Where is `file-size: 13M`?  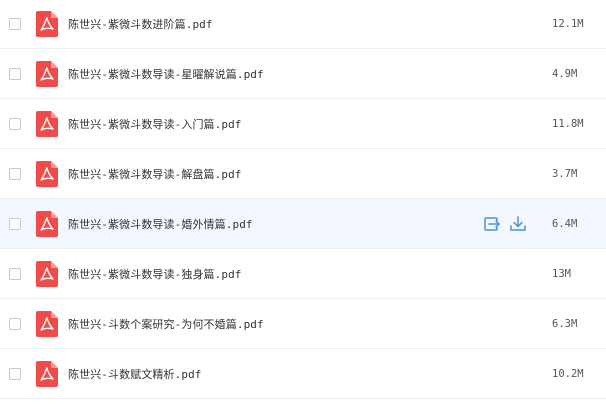 file-size: 13M is located at coordinates (561, 273).